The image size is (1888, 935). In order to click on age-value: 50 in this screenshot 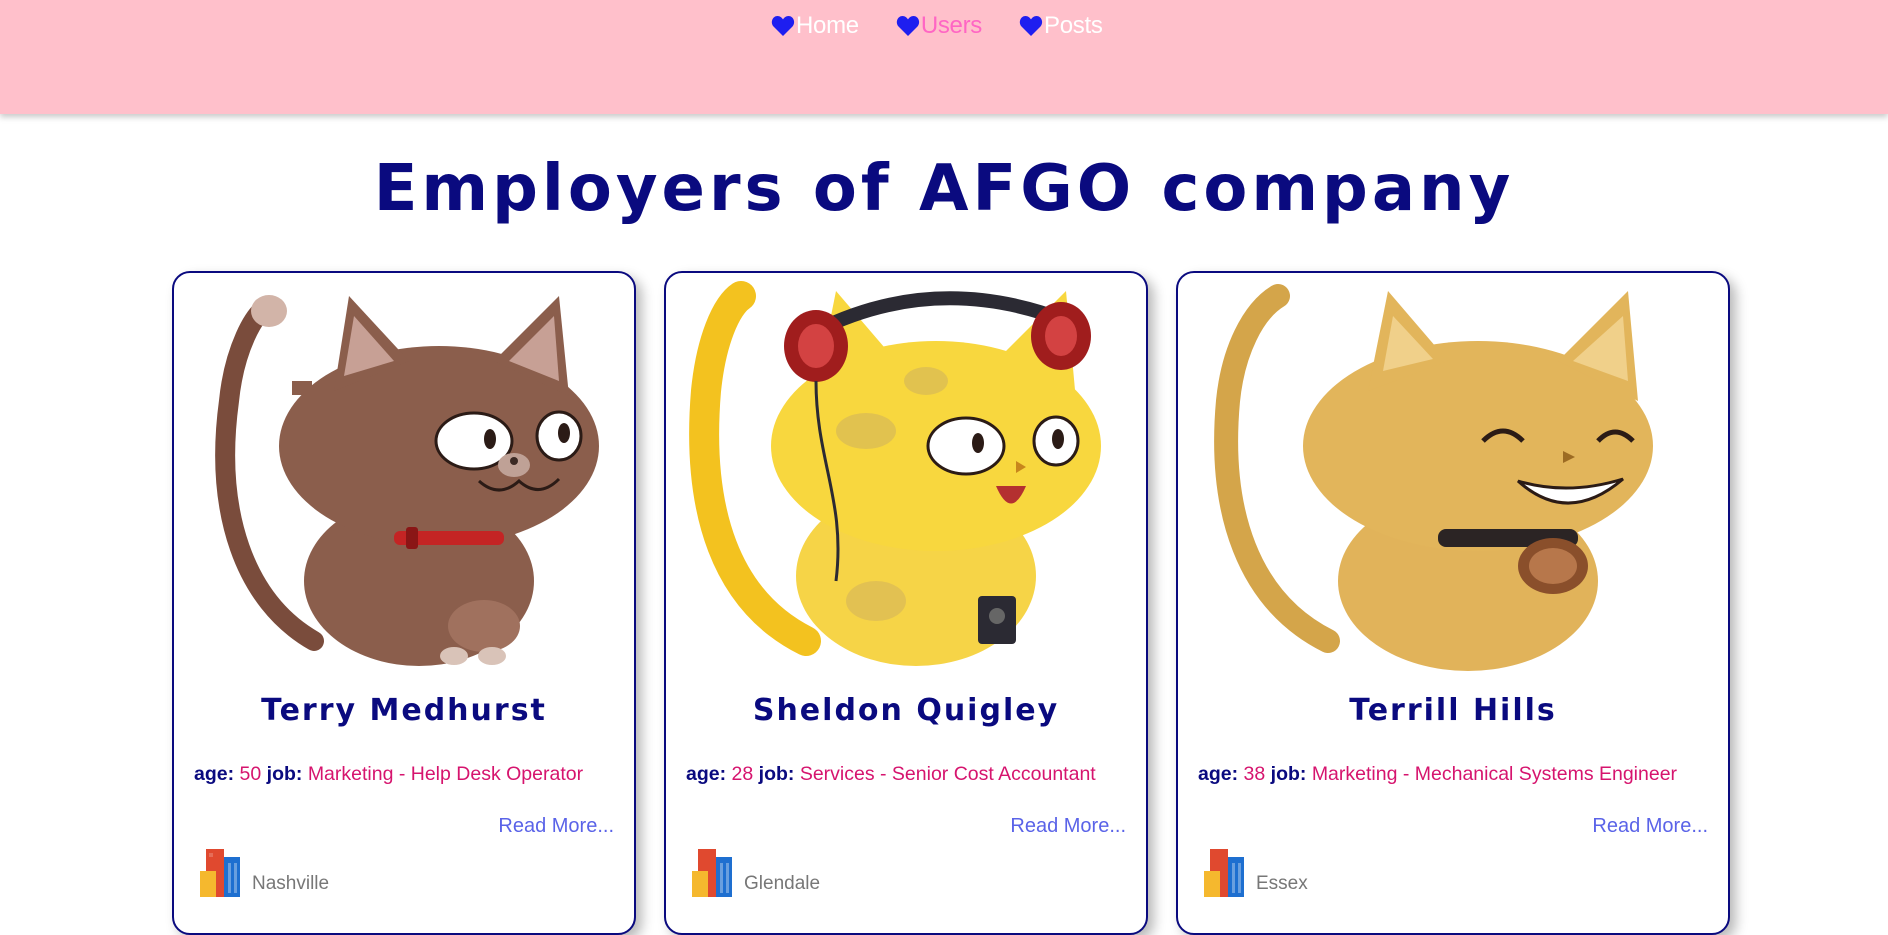, I will do `click(250, 774)`.